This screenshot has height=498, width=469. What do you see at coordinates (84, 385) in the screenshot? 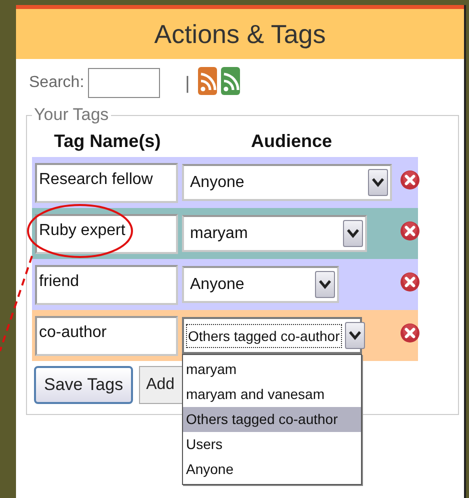
I see `save-button: Save Tags` at bounding box center [84, 385].